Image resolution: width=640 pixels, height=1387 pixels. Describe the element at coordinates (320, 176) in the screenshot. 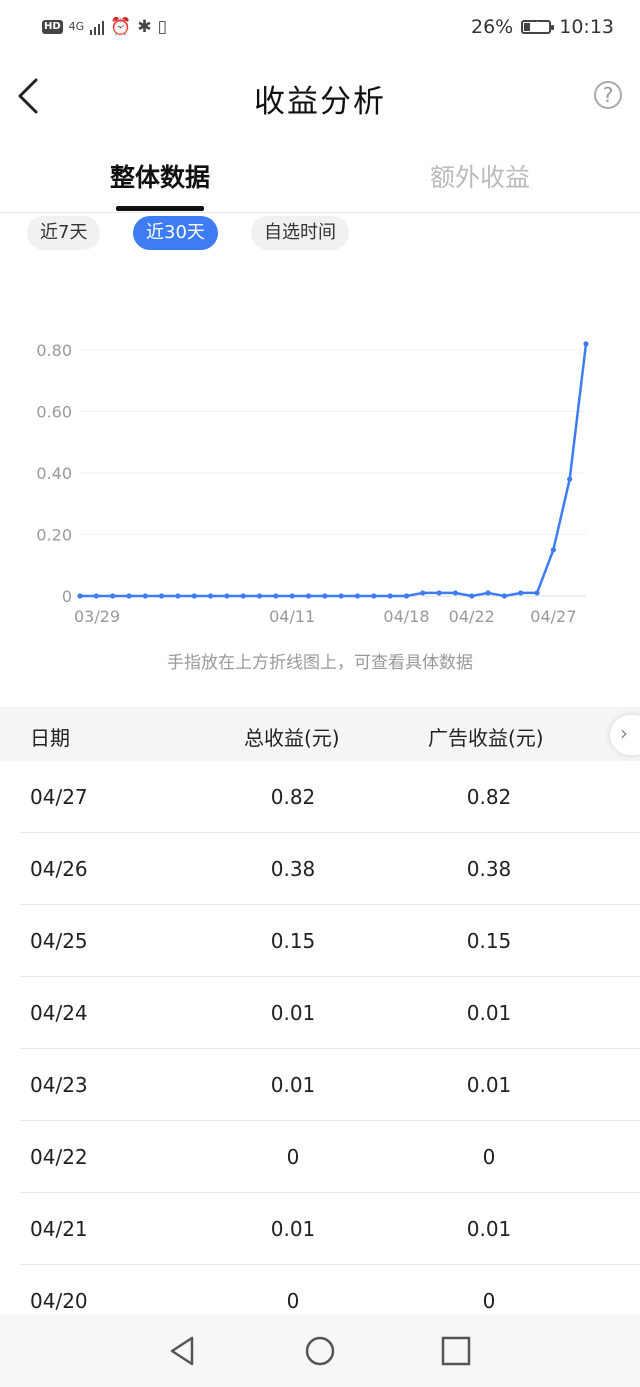

I see `tab-bar: 整体数据 额外收益` at that location.